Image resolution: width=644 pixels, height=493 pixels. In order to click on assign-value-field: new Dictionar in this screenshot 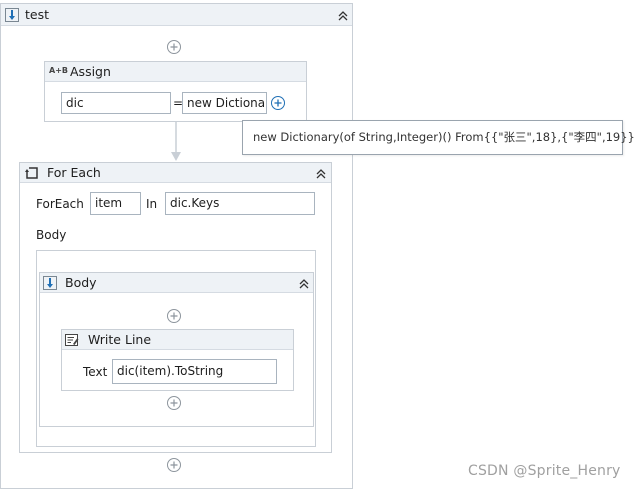, I will do `click(224, 103)`.